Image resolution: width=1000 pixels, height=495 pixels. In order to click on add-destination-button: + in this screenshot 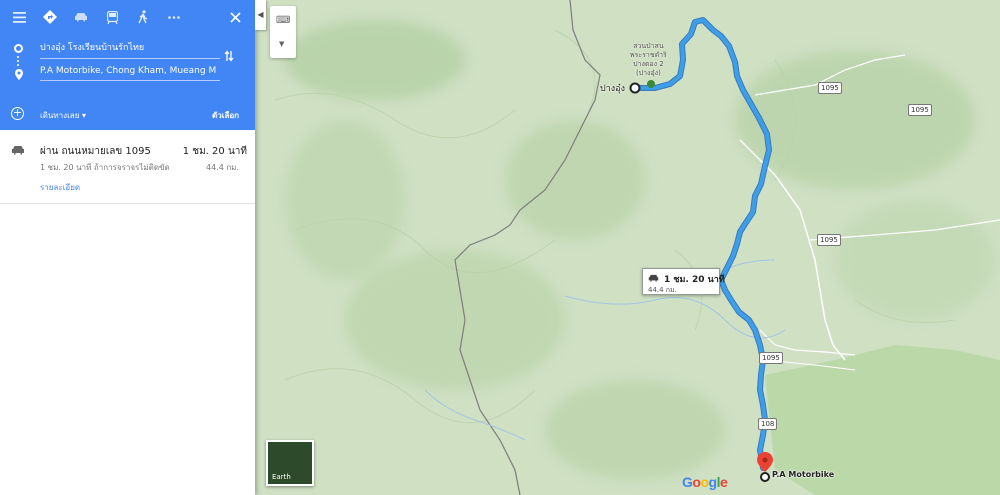, I will do `click(17, 113)`.